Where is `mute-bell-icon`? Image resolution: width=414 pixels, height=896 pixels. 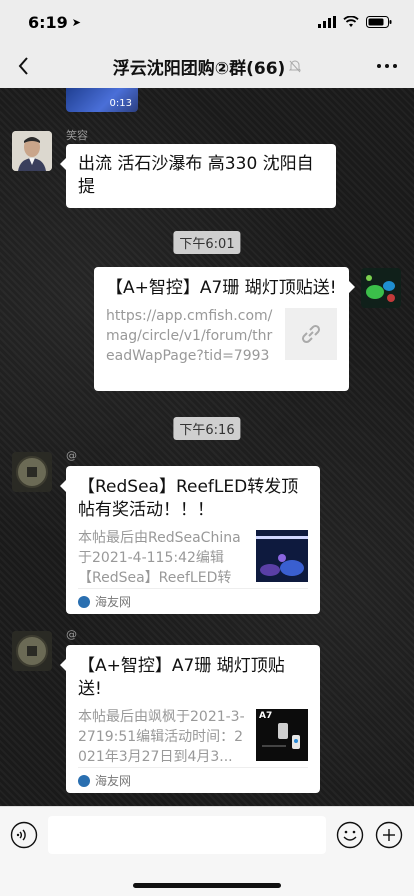 mute-bell-icon is located at coordinates (295, 66).